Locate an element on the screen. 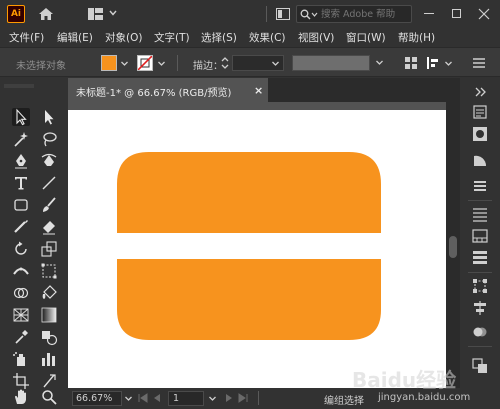 The height and width of the screenshot is (409, 500). paintbrush-tool-icon is located at coordinates (49, 205).